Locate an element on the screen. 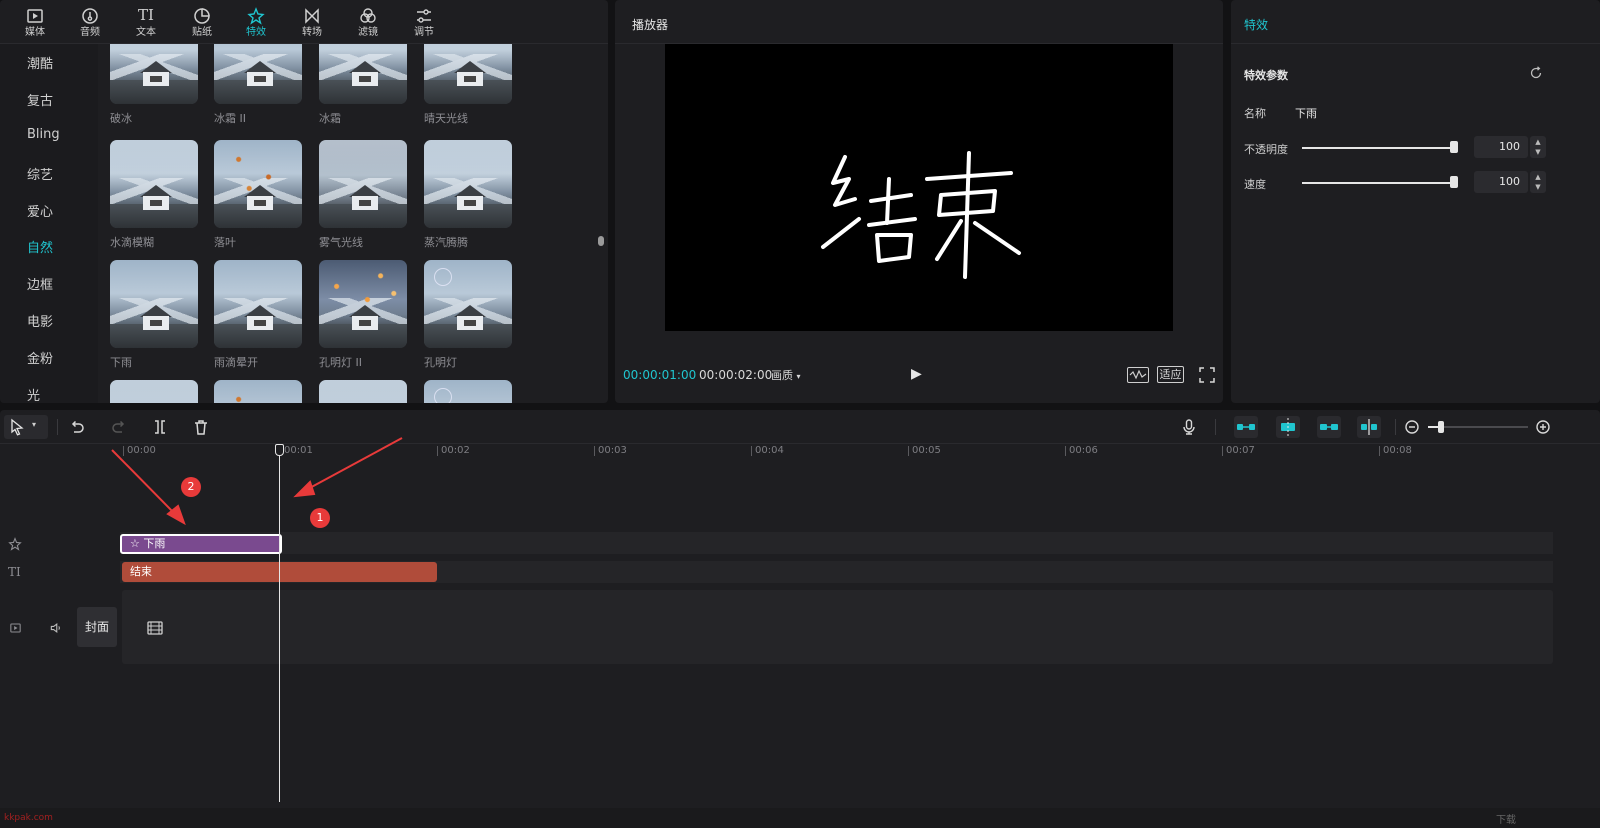  category-item: 金粉 is located at coordinates (40, 357).